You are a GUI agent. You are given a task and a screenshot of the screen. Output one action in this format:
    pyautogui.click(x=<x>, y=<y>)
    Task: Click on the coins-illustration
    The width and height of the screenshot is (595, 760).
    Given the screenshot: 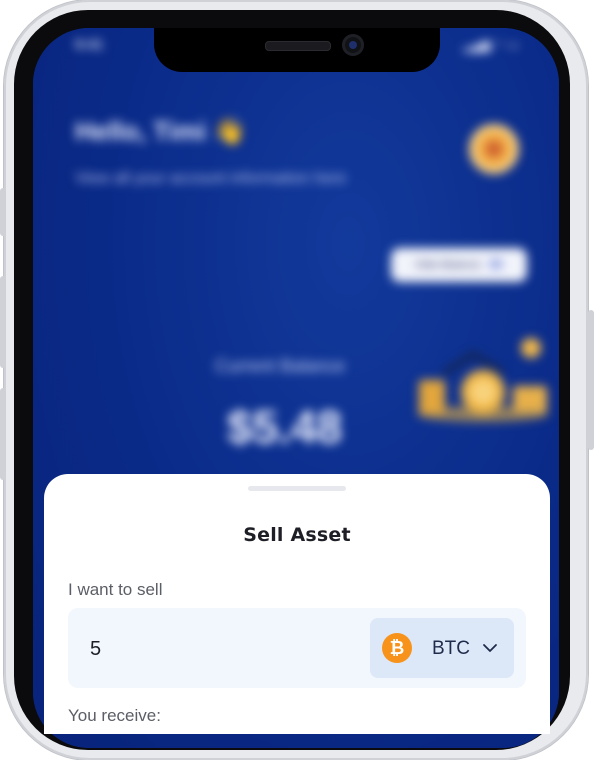 What is the action you would take?
    pyautogui.click(x=483, y=379)
    